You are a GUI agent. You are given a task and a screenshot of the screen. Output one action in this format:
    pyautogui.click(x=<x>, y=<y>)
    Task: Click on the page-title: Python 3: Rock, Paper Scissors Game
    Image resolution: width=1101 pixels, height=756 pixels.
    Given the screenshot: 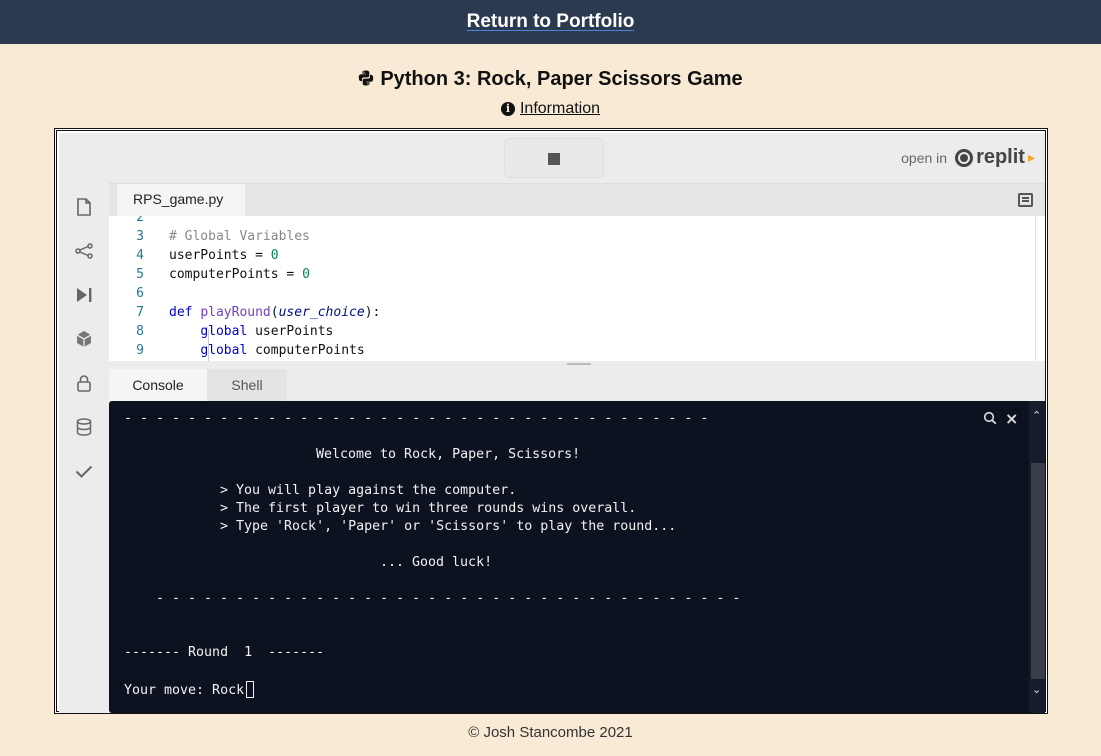 What is the action you would take?
    pyautogui.click(x=550, y=79)
    